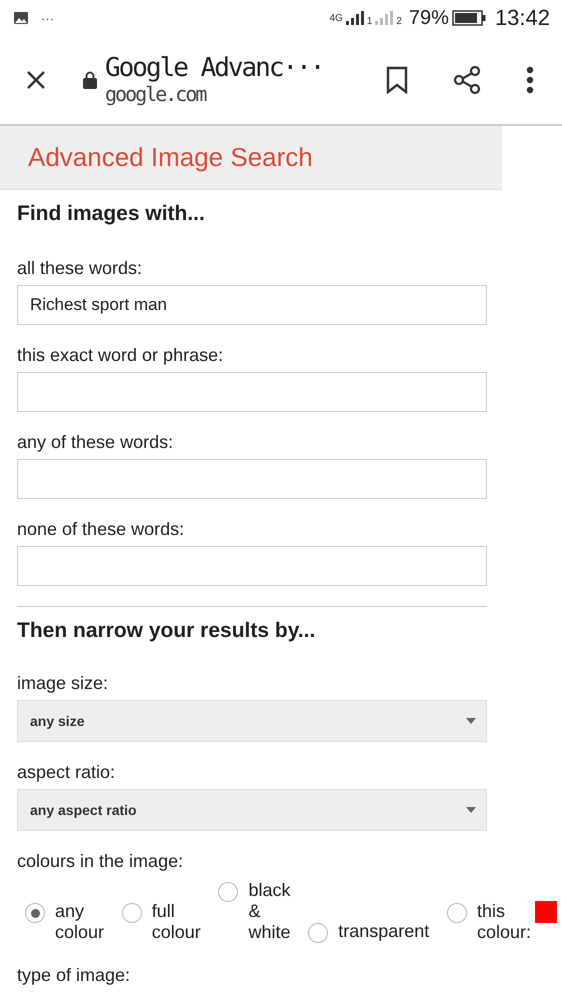 This screenshot has width=562, height=1000. I want to click on battery-percent: 79%, so click(428, 18).